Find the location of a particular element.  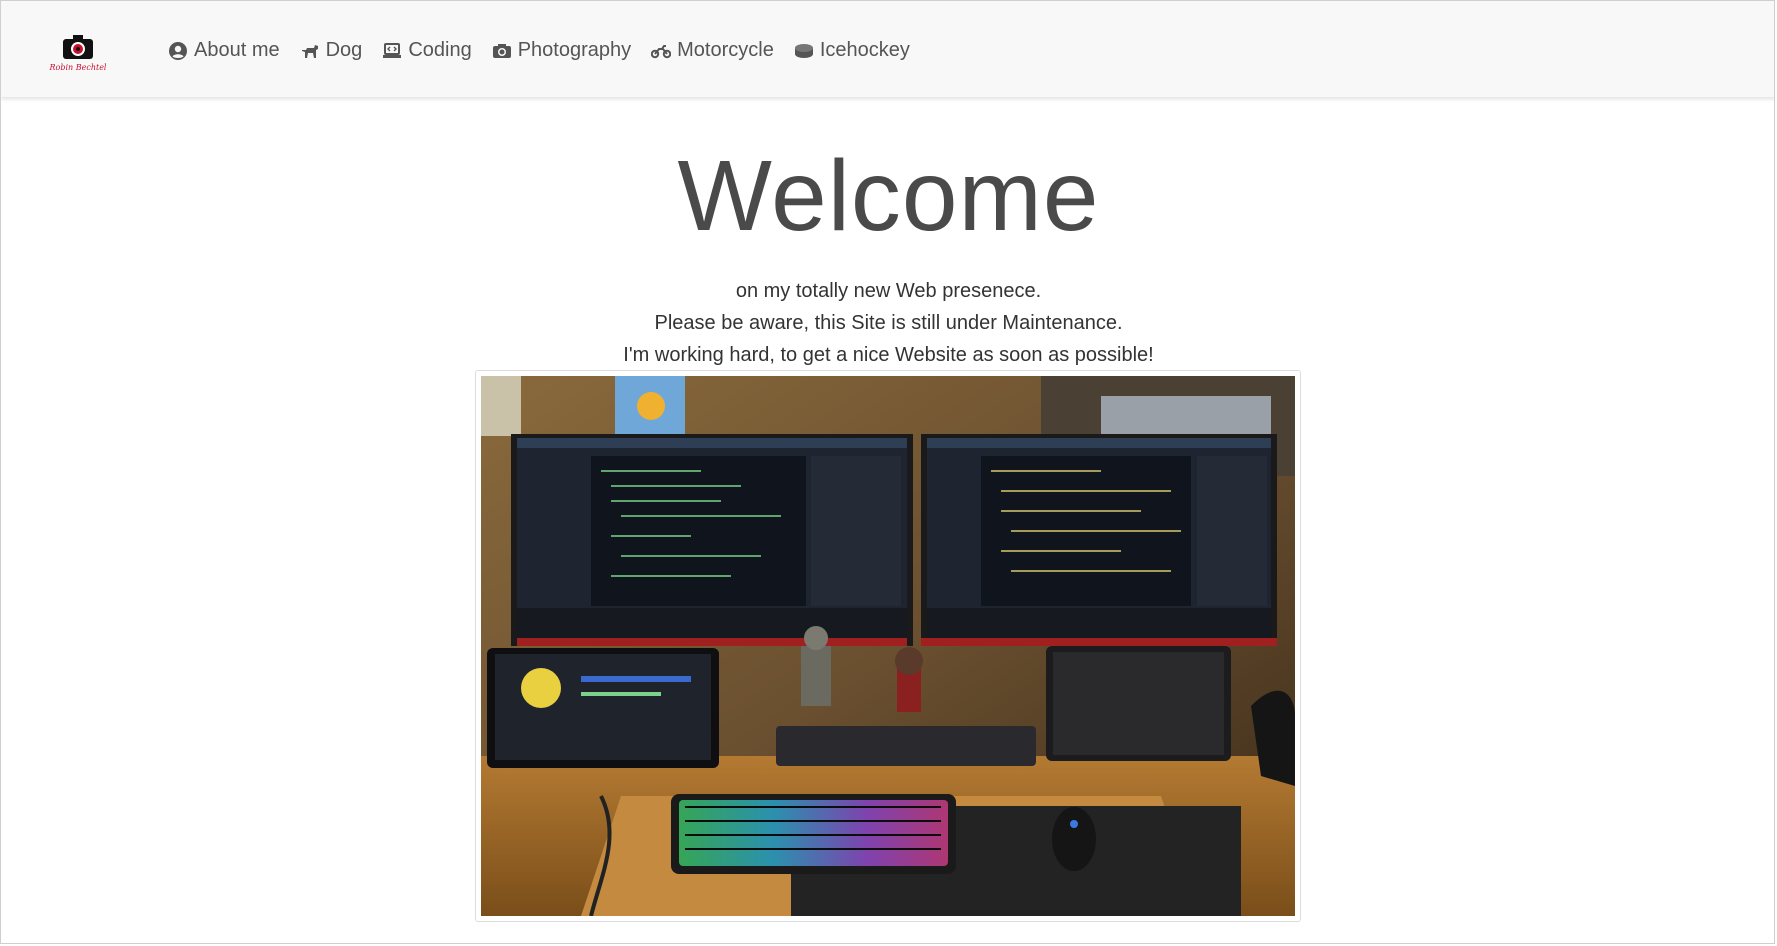

nav-motorcycle-label: Motorcycle is located at coordinates (725, 50).